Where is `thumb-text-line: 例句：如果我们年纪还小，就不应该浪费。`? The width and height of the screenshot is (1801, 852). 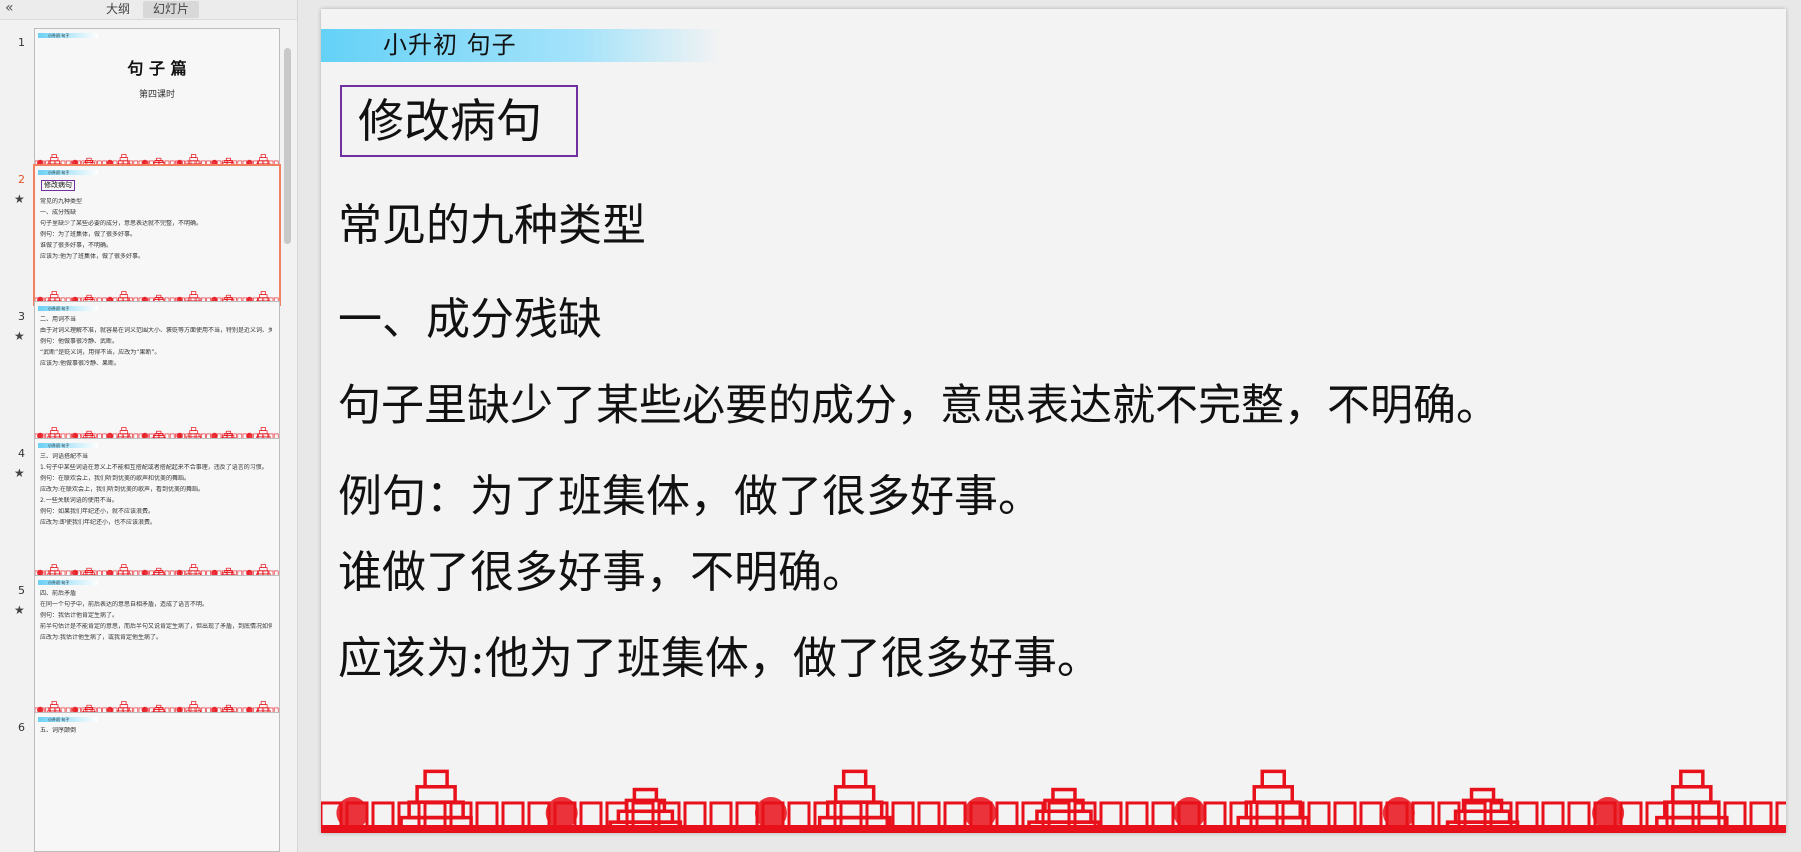 thumb-text-line: 例句：如果我们年纪还小，就不应该浪费。 is located at coordinates (97, 511).